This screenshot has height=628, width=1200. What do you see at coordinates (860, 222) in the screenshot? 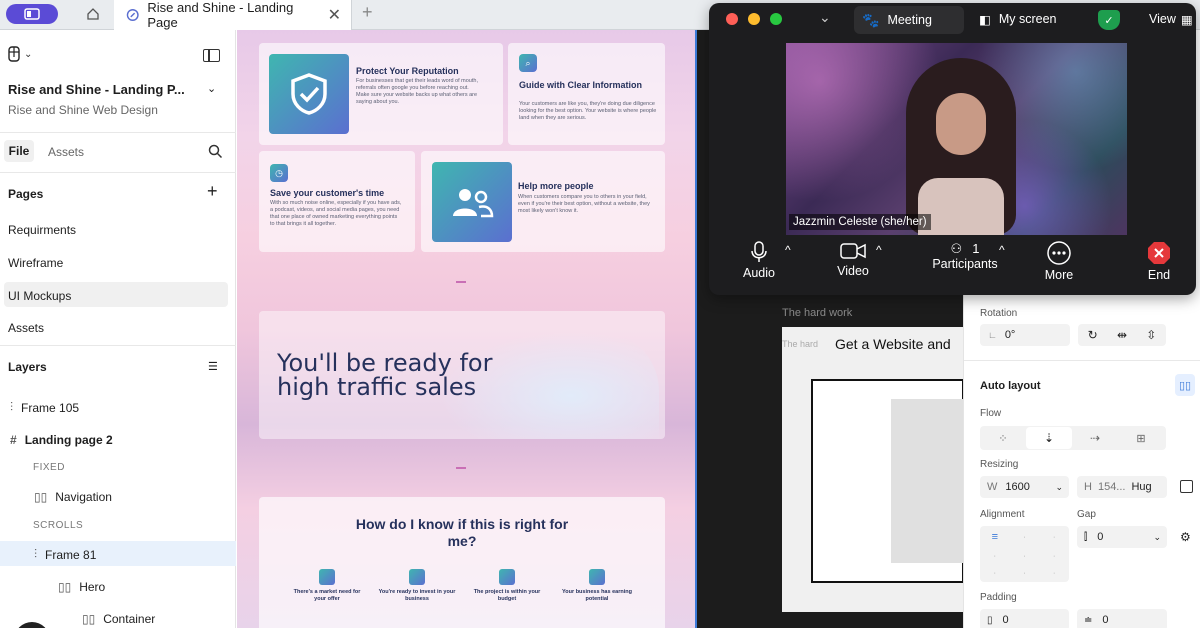
I see `participant-name-label: Jazzmin Celeste (she/her)` at bounding box center [860, 222].